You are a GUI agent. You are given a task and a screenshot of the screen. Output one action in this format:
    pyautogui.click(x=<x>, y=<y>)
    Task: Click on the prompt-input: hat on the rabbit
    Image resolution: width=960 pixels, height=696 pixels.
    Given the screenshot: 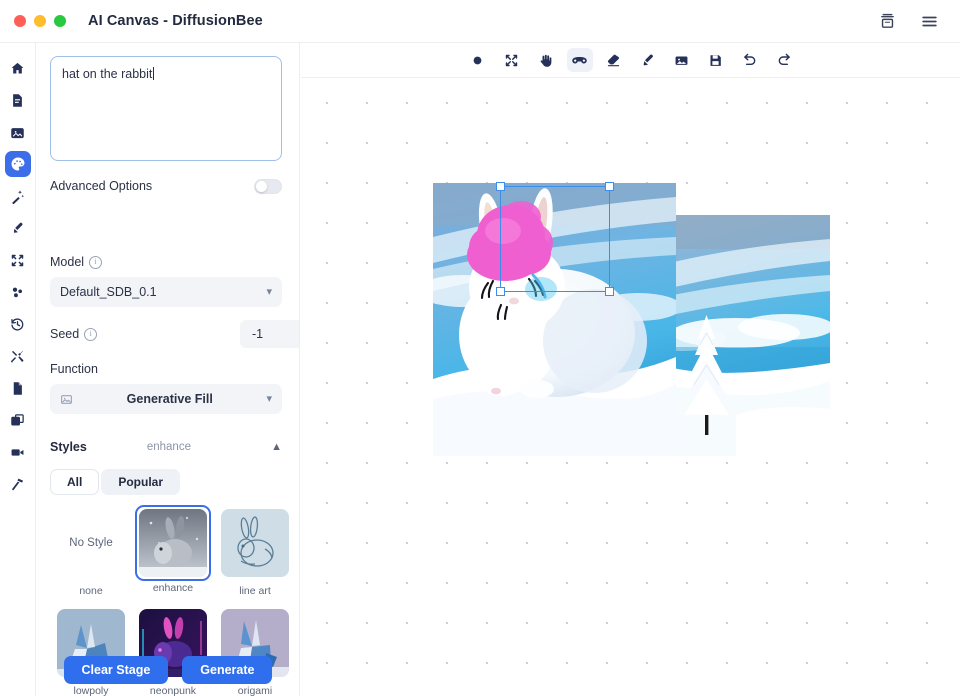 What is the action you would take?
    pyautogui.click(x=166, y=108)
    